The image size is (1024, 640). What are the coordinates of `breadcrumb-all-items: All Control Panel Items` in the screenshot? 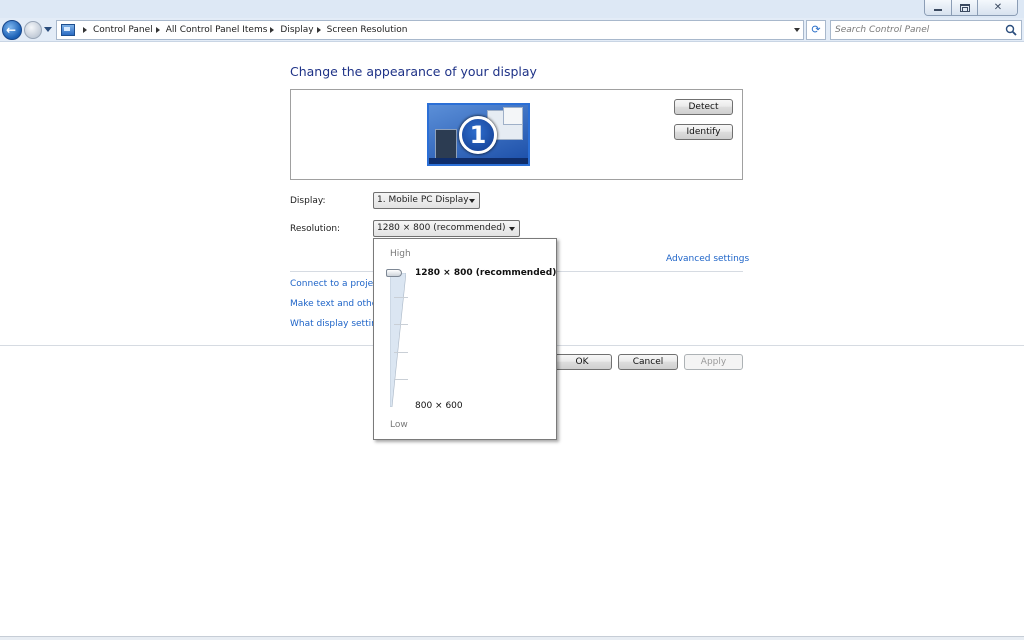 It's located at (217, 30).